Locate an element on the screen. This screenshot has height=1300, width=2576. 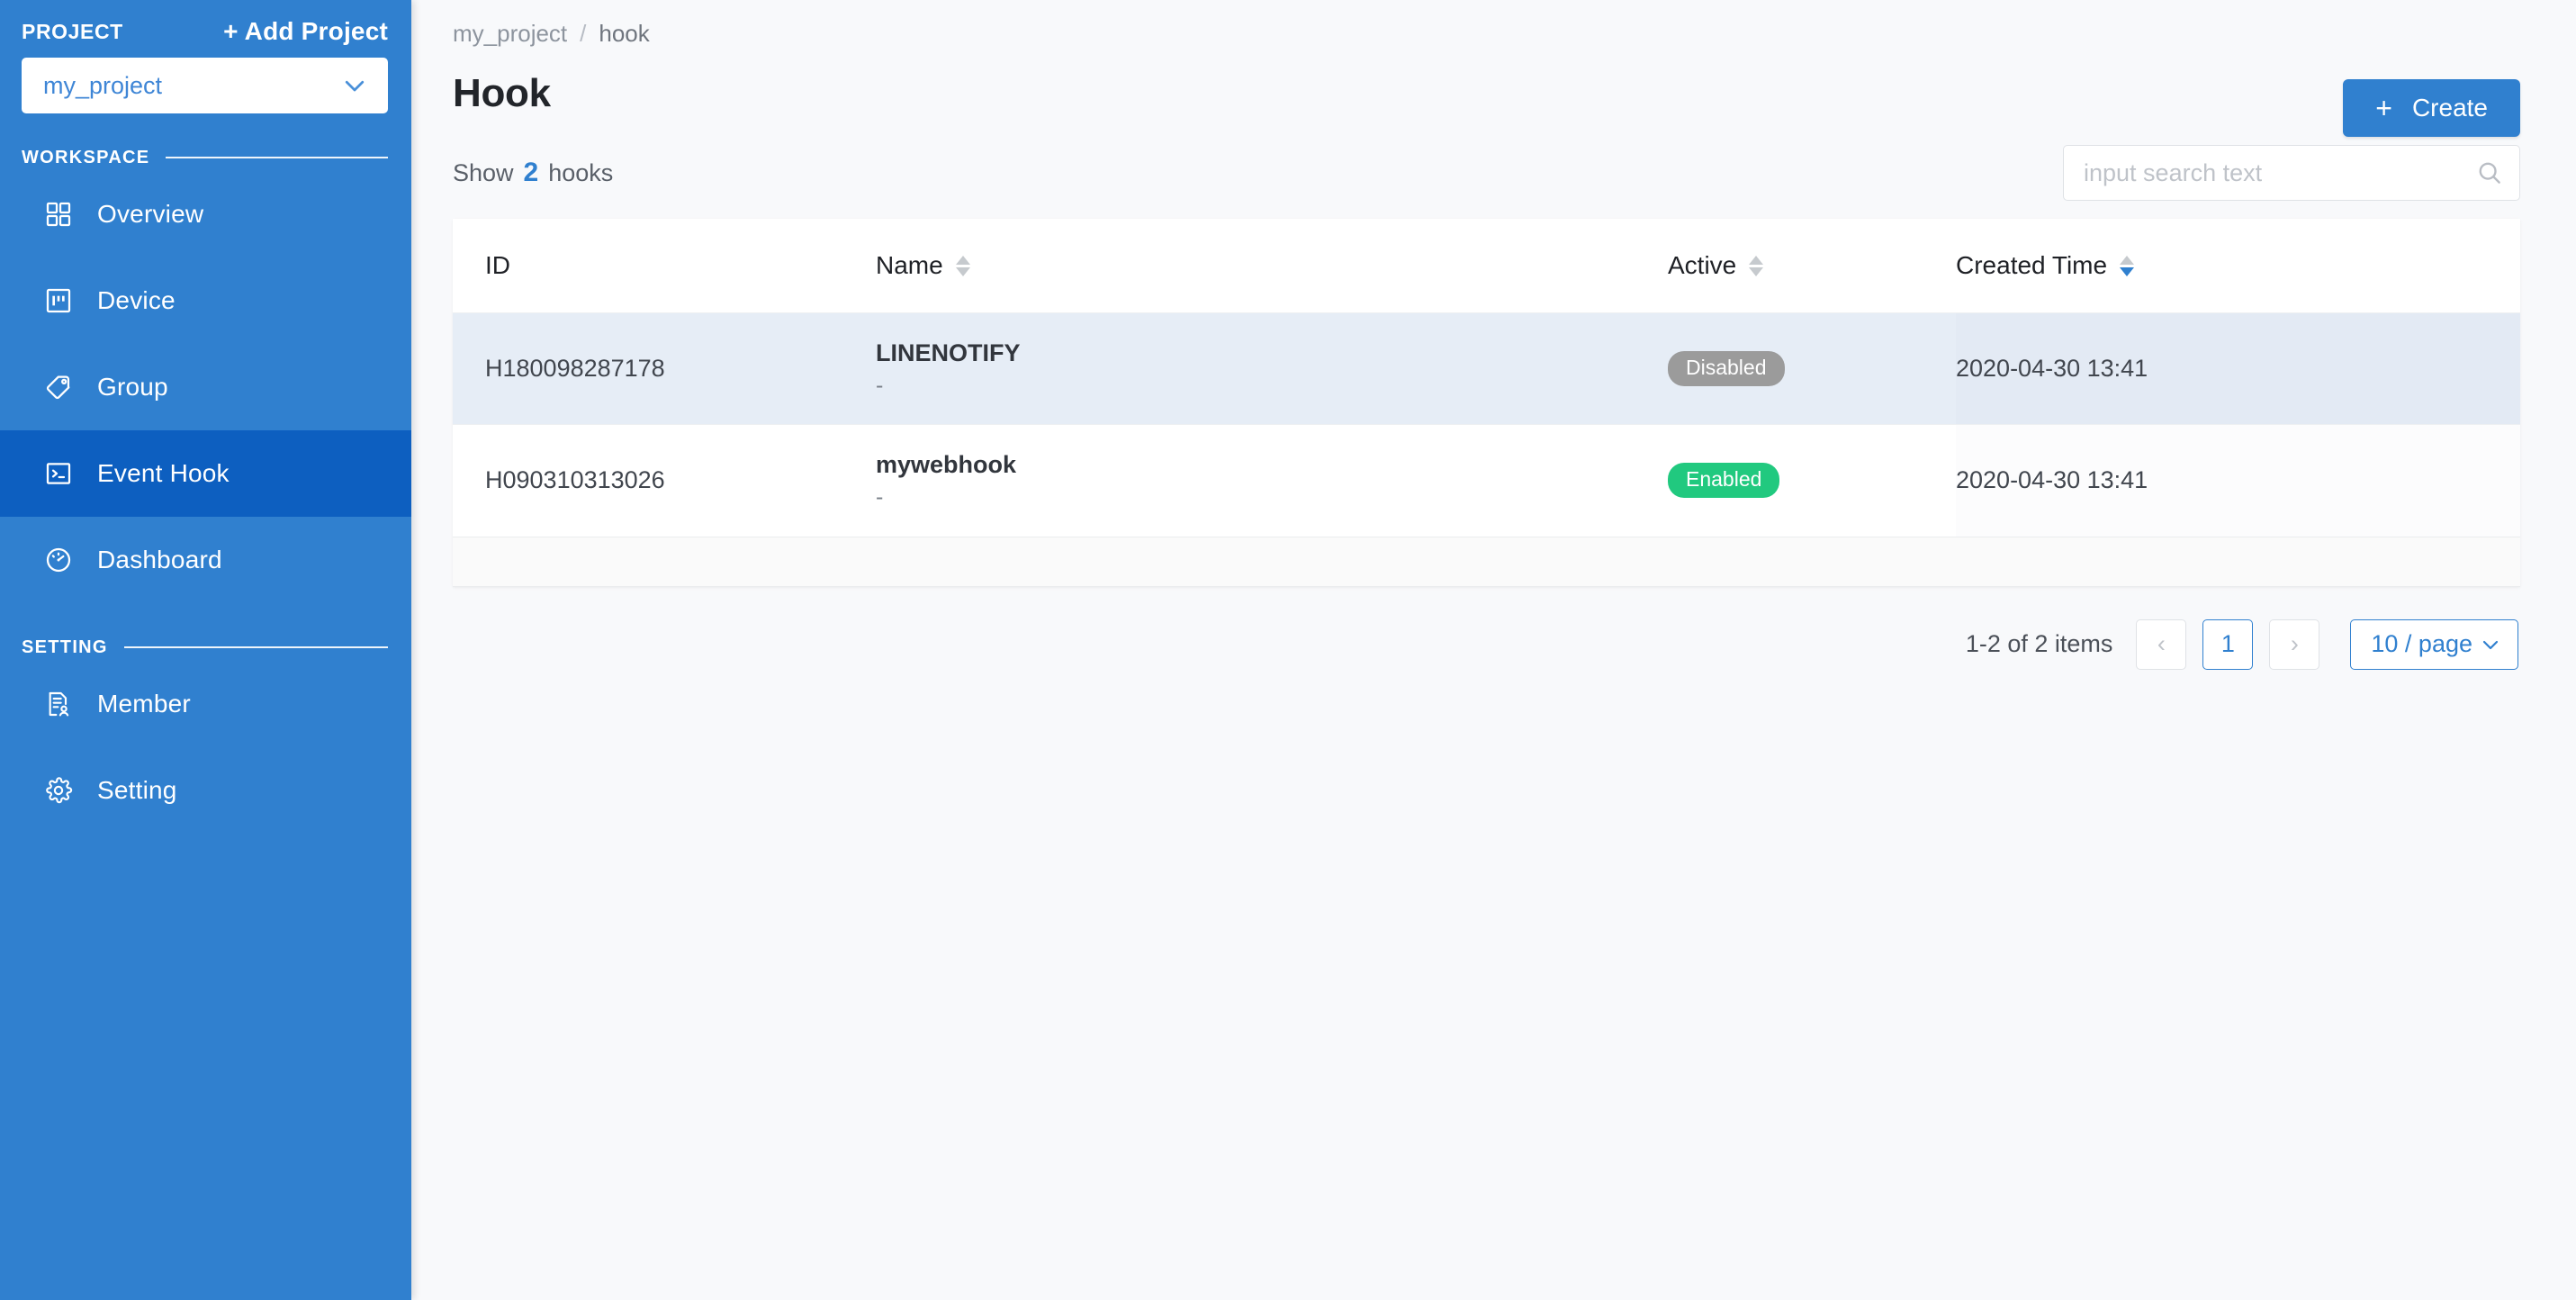
column-header-label: Name is located at coordinates (909, 265).